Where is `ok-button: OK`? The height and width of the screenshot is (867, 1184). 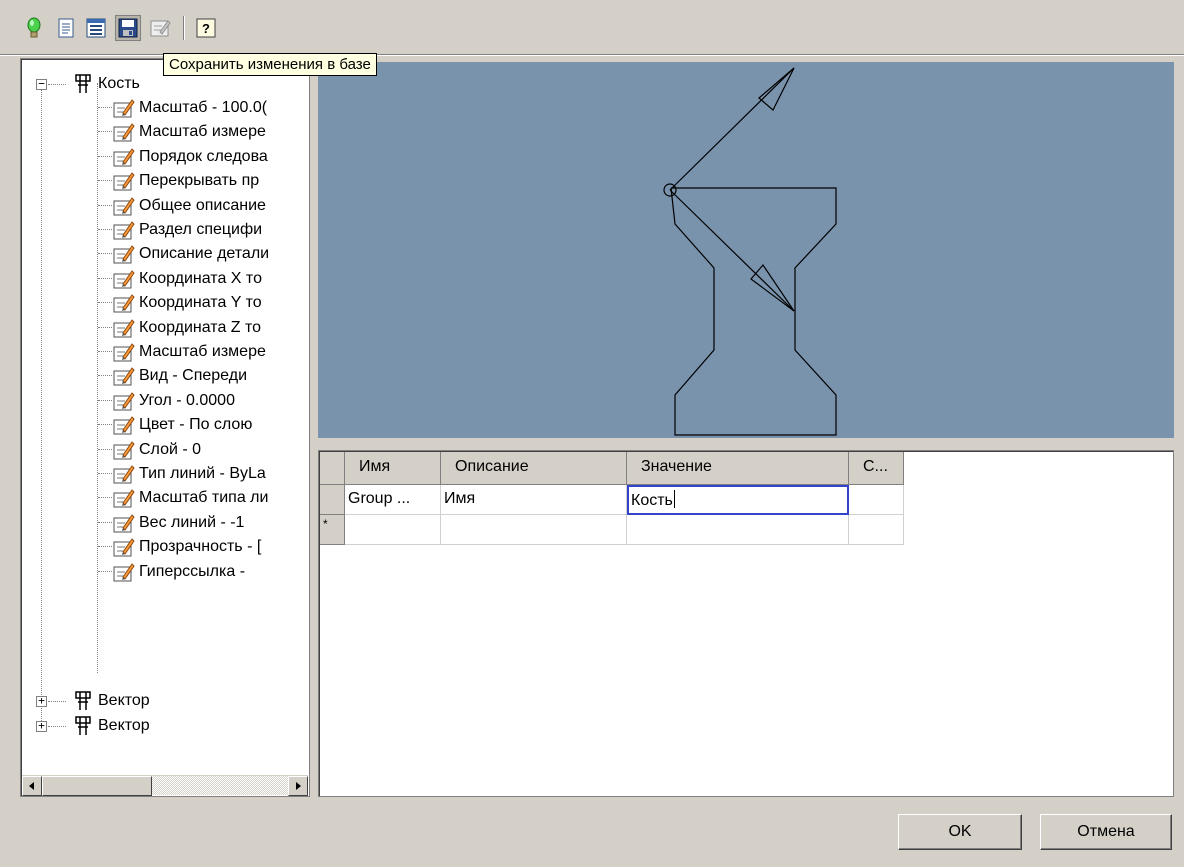
ok-button: OK is located at coordinates (960, 832).